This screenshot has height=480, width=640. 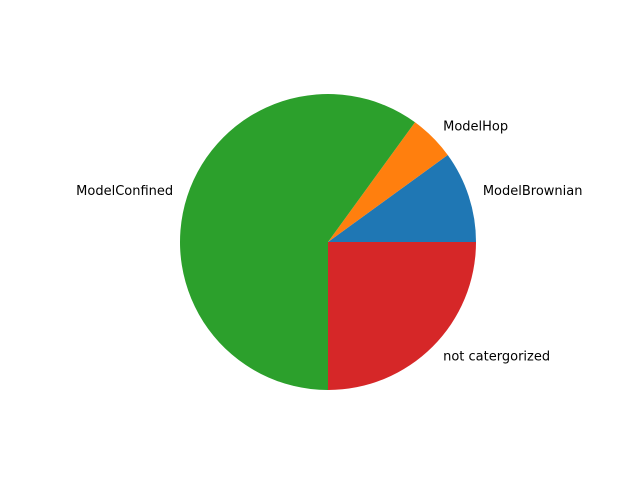 What do you see at coordinates (475, 126) in the screenshot?
I see `pie-label-modelhop: ModelHop` at bounding box center [475, 126].